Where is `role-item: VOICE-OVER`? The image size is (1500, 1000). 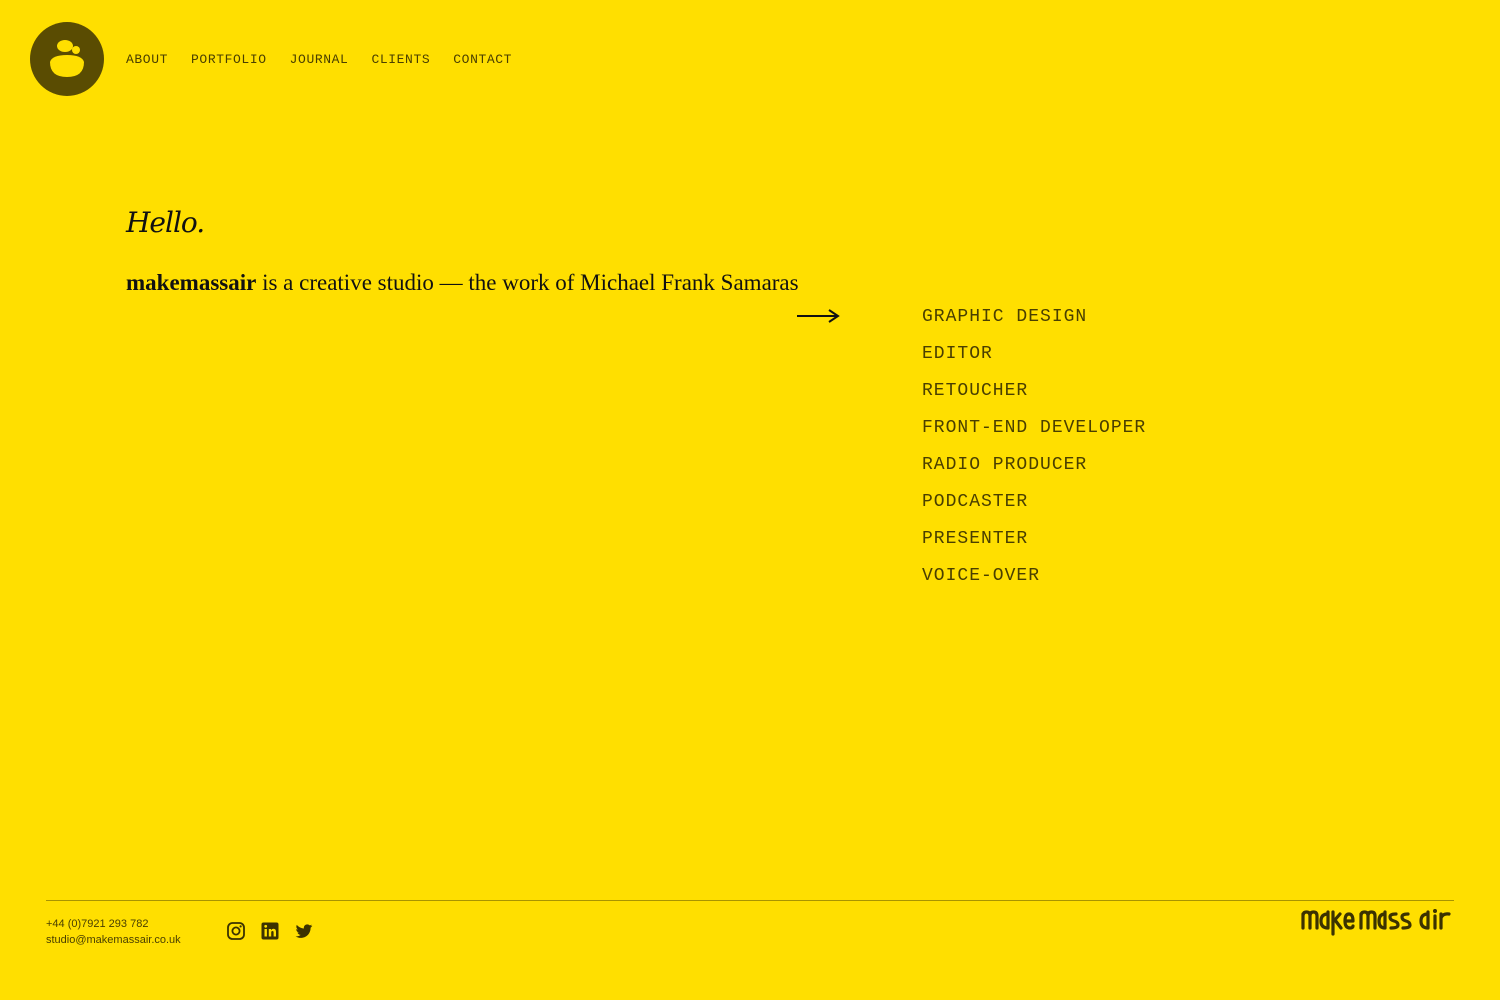 role-item: VOICE-OVER is located at coordinates (981, 576).